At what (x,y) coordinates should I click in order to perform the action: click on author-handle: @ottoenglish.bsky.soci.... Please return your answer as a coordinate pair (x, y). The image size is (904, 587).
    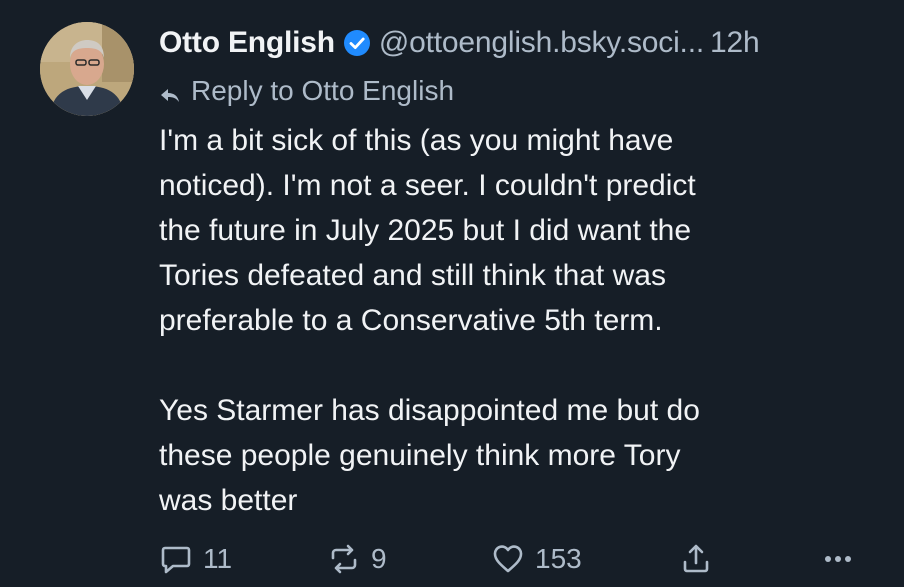
    Looking at the image, I should click on (541, 43).